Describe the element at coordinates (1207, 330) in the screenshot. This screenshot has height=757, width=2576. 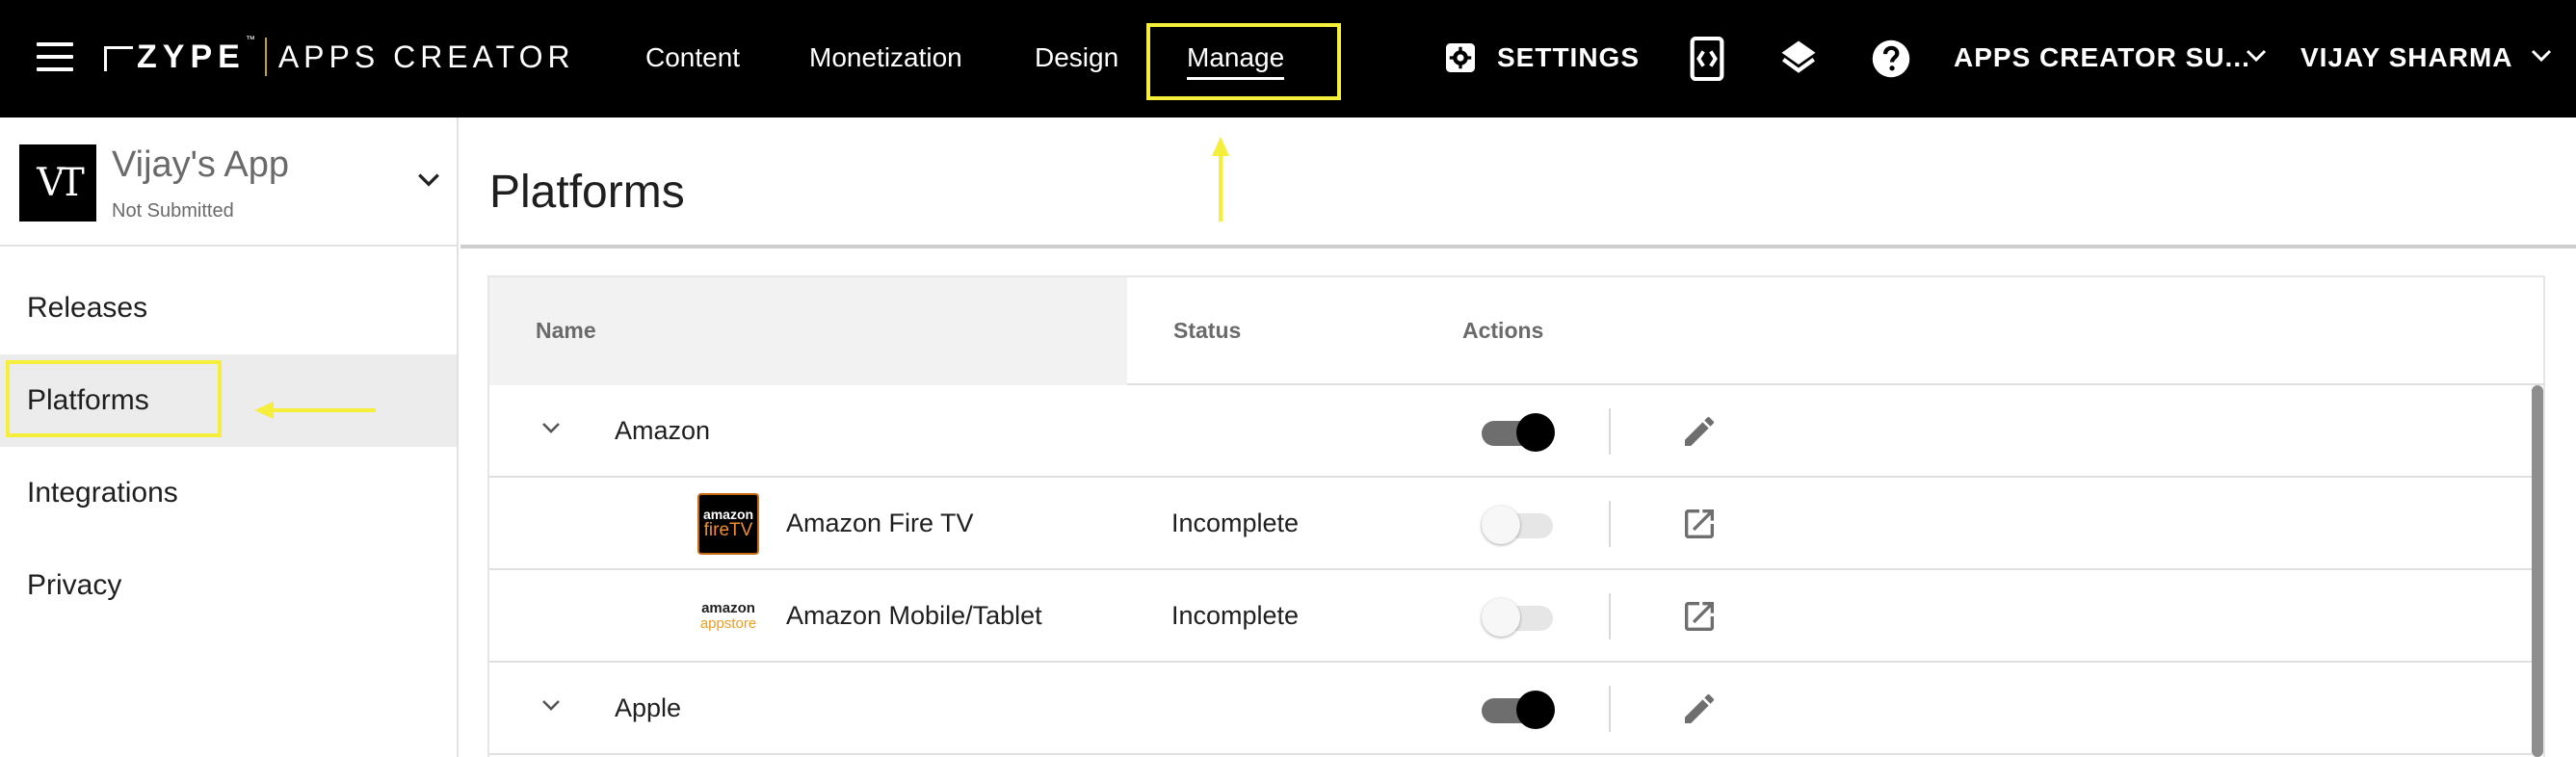
I see `column-header-status: Status` at that location.